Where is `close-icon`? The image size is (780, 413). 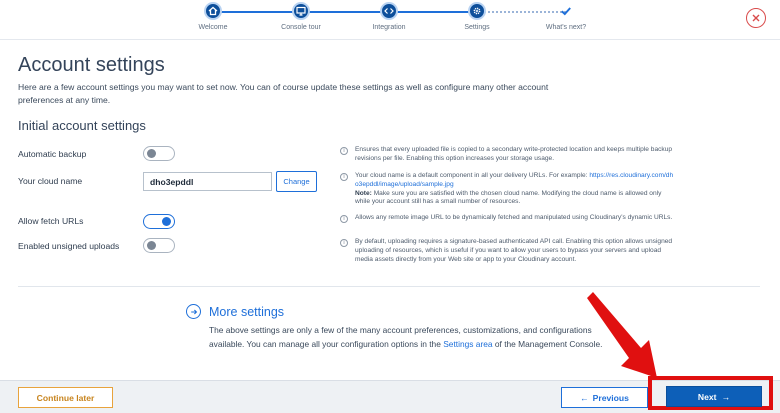 close-icon is located at coordinates (756, 18).